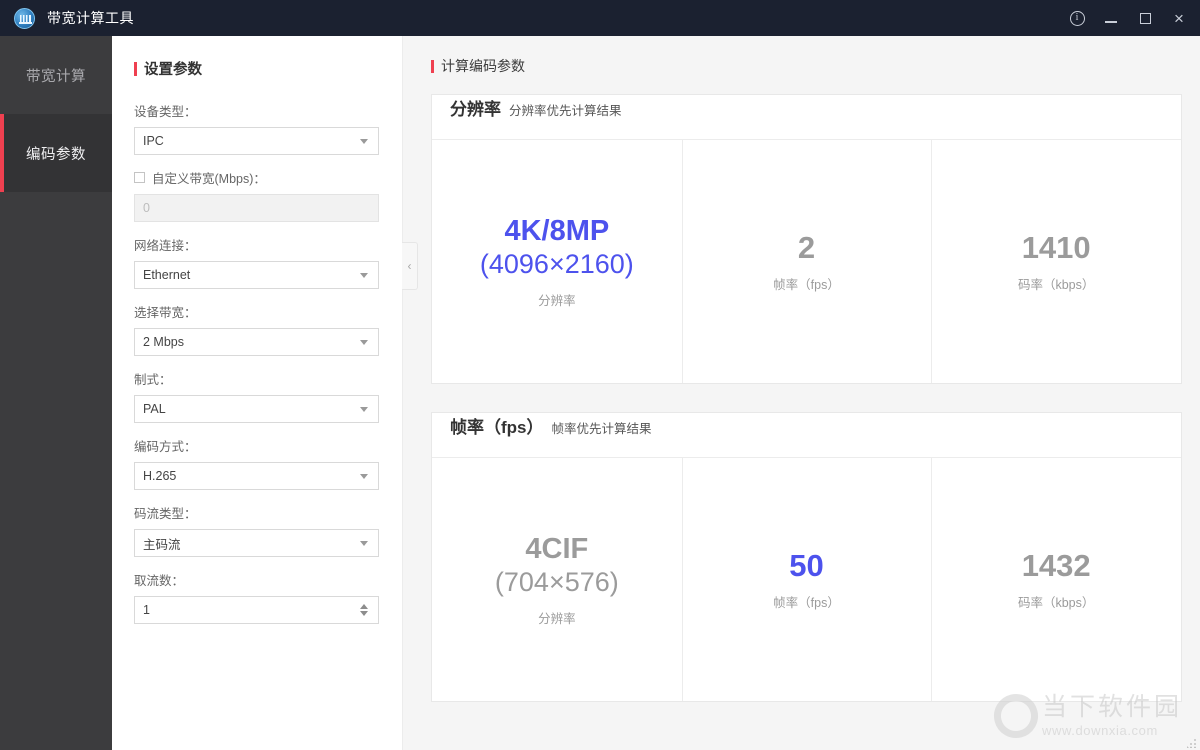 The width and height of the screenshot is (1200, 750). Describe the element at coordinates (165, 313) in the screenshot. I see `bandwidth-label: 选择带宽：` at that location.